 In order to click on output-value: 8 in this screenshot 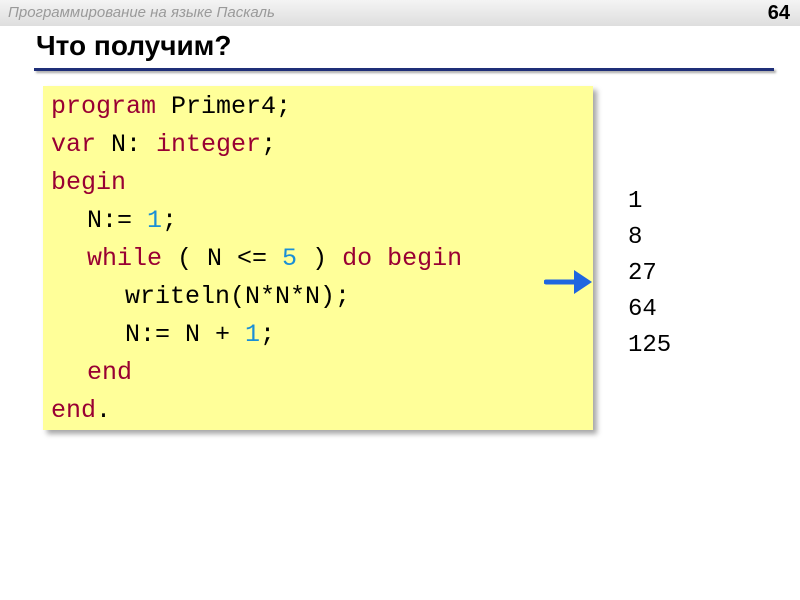, I will do `click(635, 237)`.